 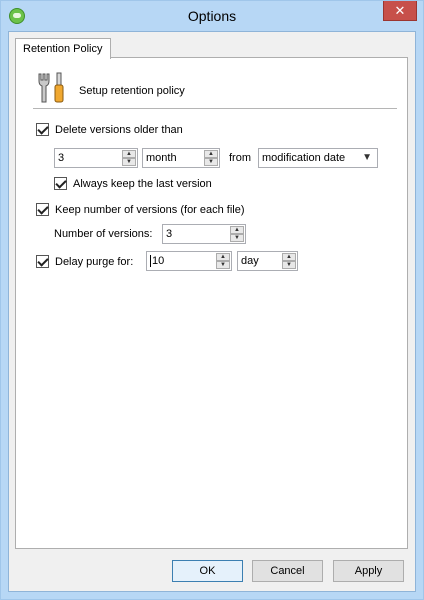 What do you see at coordinates (94, 261) in the screenshot?
I see `delay-purge-label: Delay purge for:` at bounding box center [94, 261].